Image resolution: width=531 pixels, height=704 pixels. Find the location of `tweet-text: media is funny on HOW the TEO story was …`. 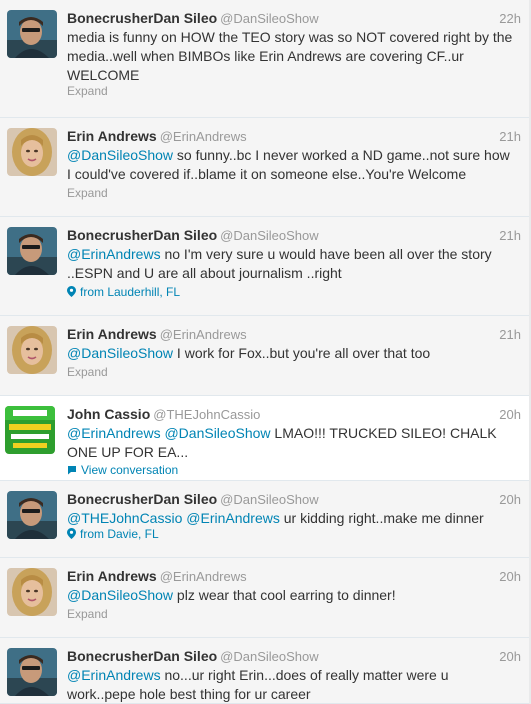

tweet-text: media is funny on HOW the TEO story was … is located at coordinates (292, 56).